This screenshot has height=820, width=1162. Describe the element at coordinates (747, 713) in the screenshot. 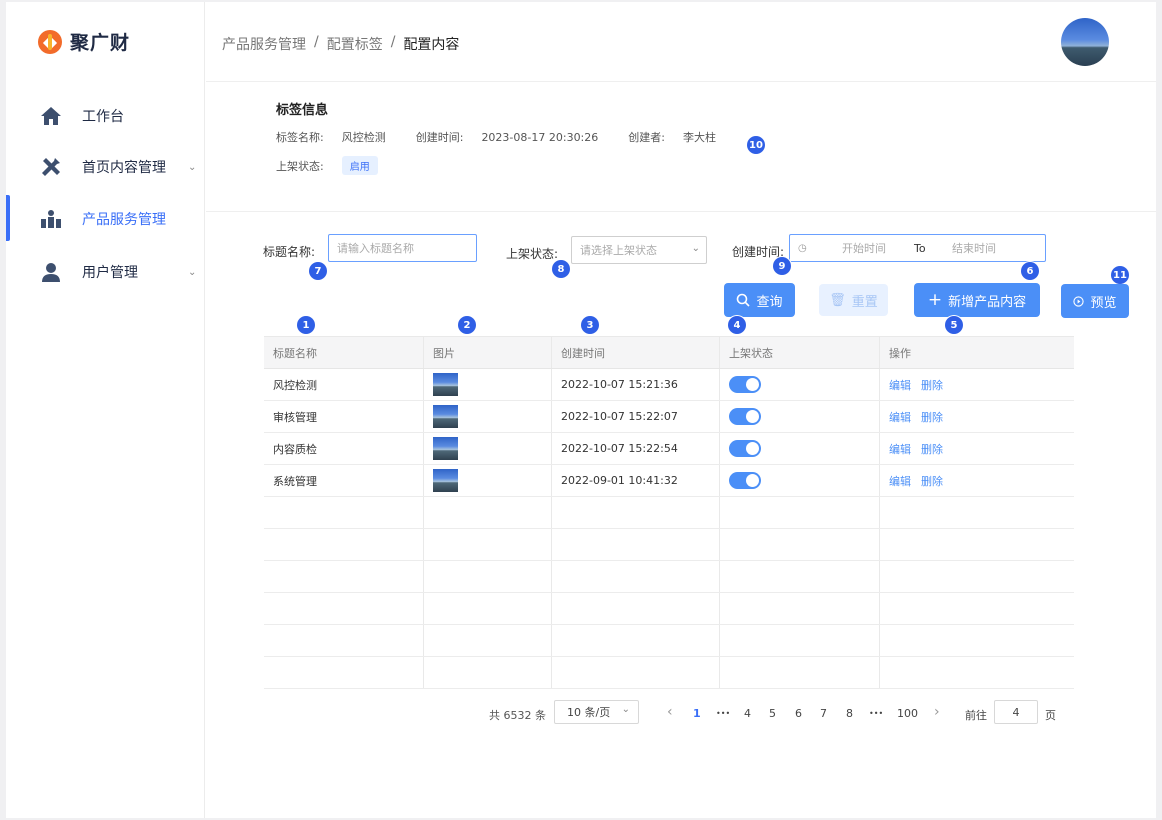

I see `page-4: 4` at that location.